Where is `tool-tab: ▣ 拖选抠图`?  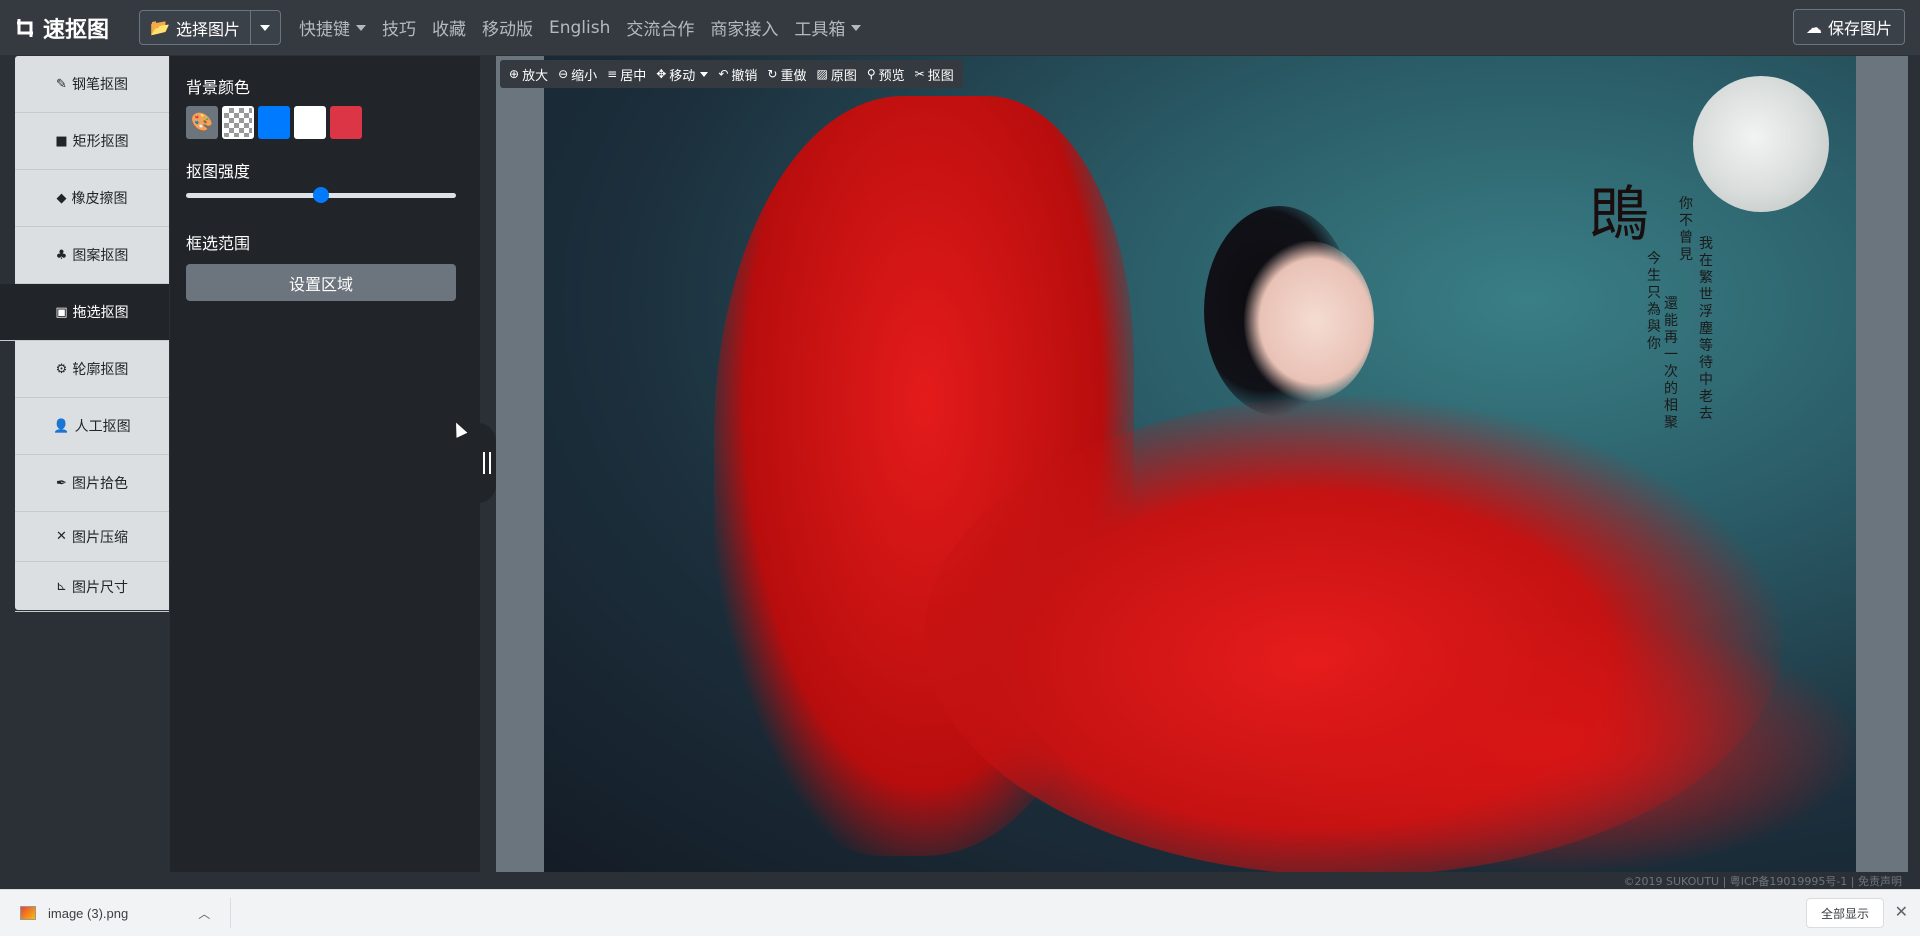 tool-tab: ▣ 拖选抠图 is located at coordinates (84, 312).